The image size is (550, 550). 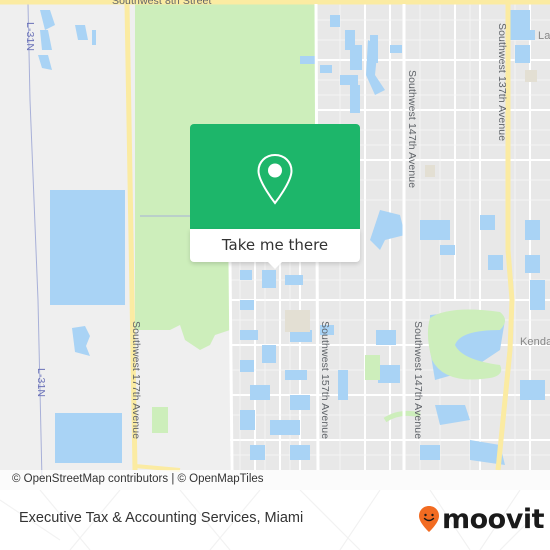 What do you see at coordinates (535, 342) in the screenshot?
I see `place-label-kendall: Kenda` at bounding box center [535, 342].